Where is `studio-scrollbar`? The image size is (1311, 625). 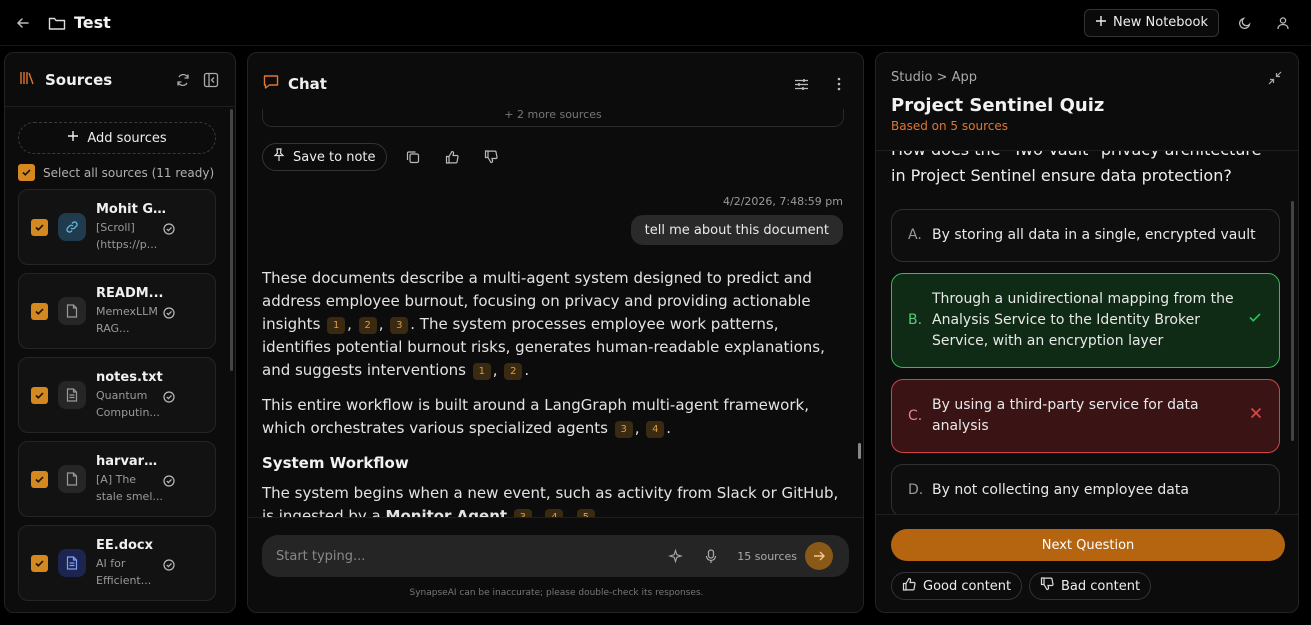
studio-scrollbar is located at coordinates (1292, 321).